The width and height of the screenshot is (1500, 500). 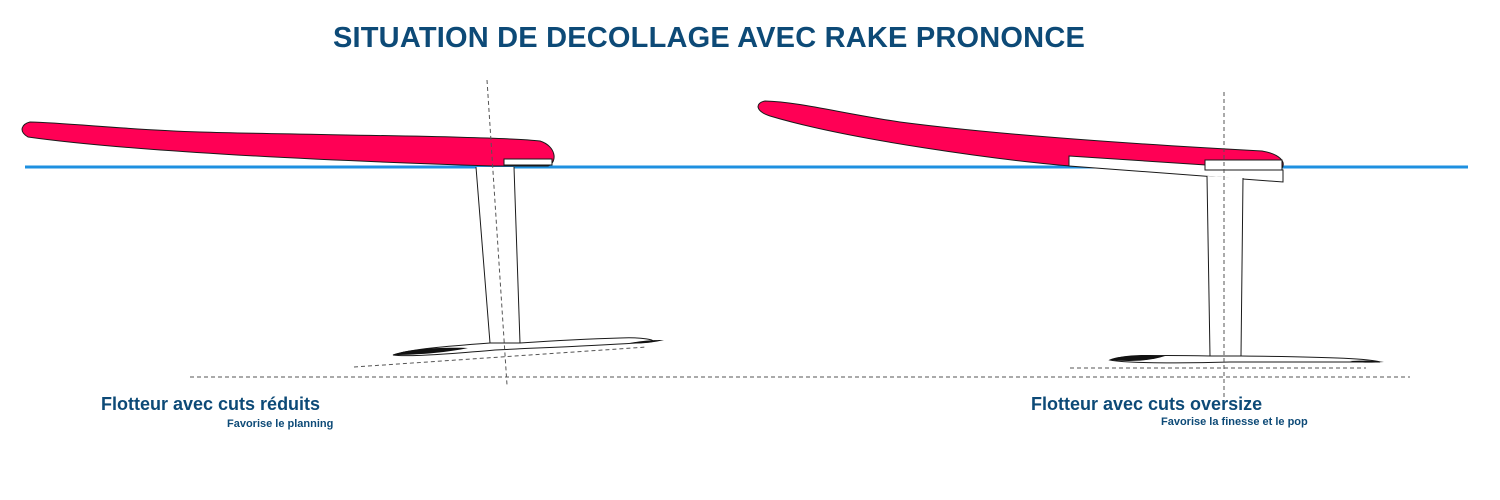 What do you see at coordinates (528, 162) in the screenshot?
I see `left-mast-plate` at bounding box center [528, 162].